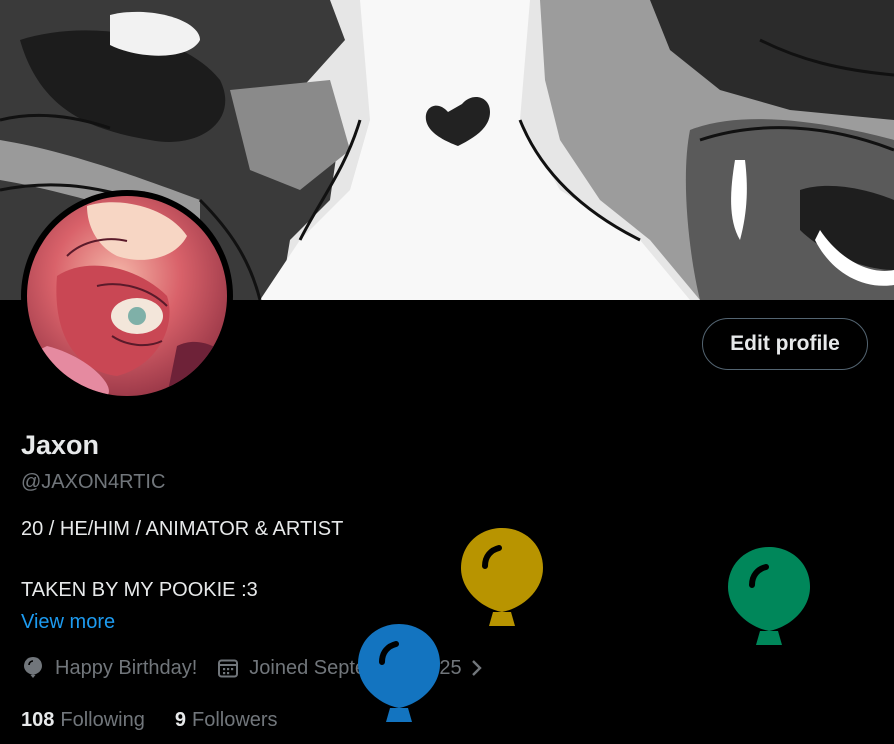 This screenshot has width=894, height=744. What do you see at coordinates (149, 720) in the screenshot?
I see `follow-stats-row: 108 Following 9 Followers` at bounding box center [149, 720].